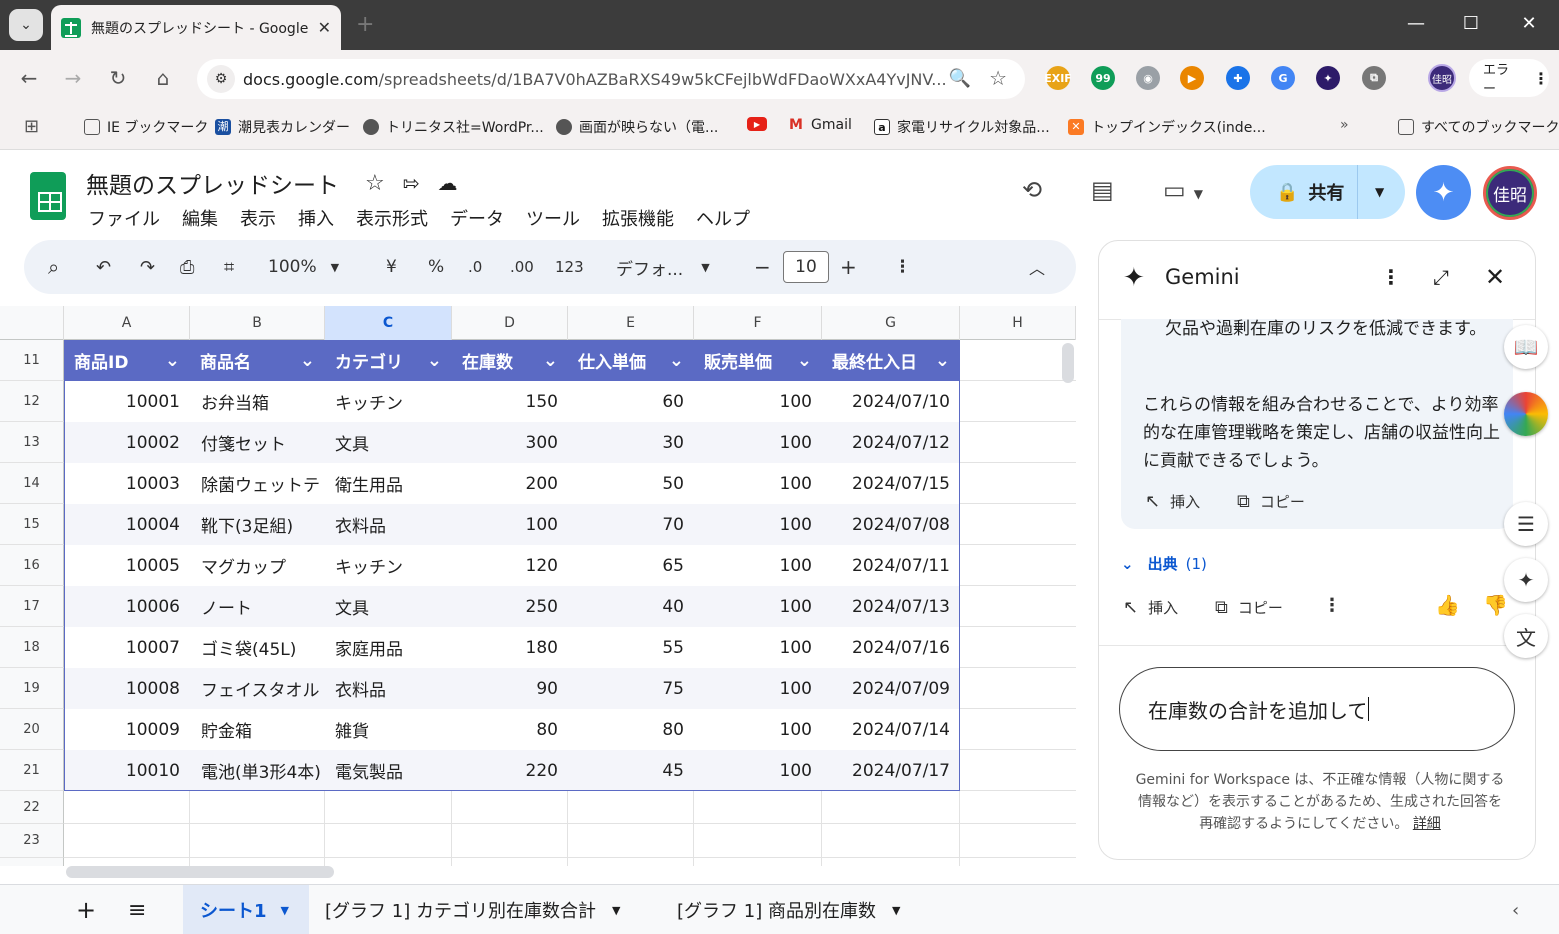 This screenshot has width=1559, height=934. What do you see at coordinates (891, 483) in the screenshot?
I see `table-cell: 2024/07/15` at bounding box center [891, 483].